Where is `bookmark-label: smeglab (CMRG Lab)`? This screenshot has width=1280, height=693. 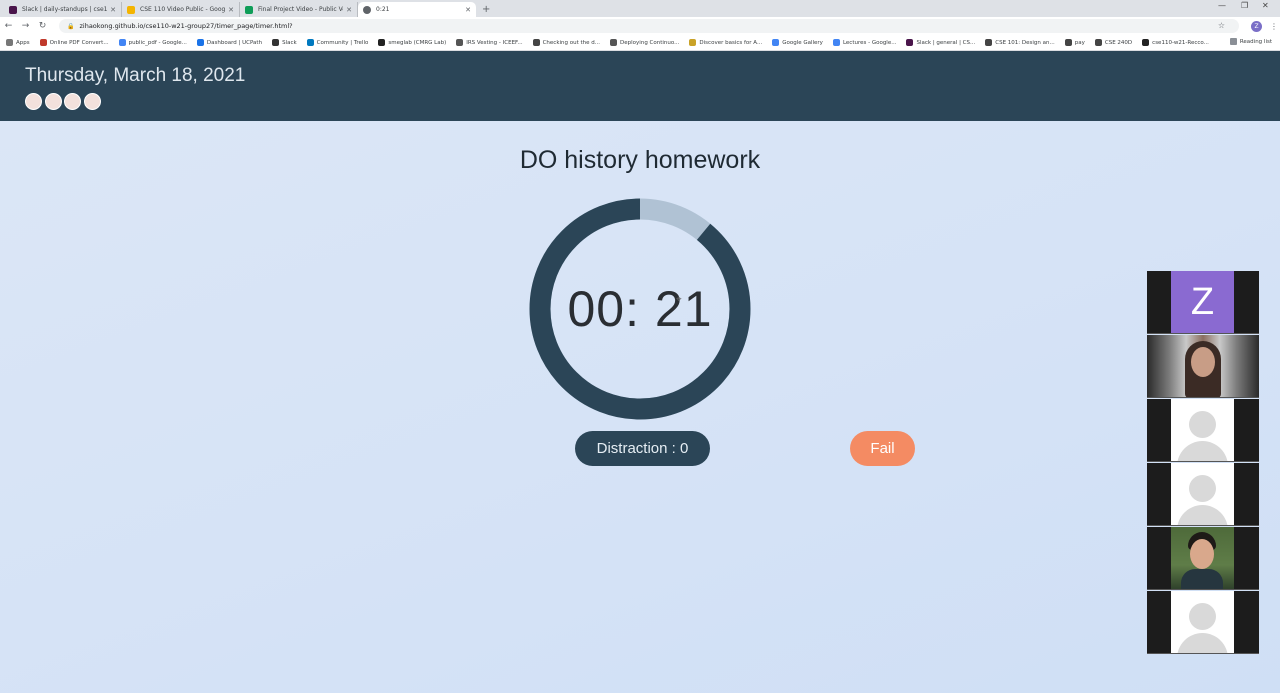
bookmark-label: smeglab (CMRG Lab) is located at coordinates (417, 42).